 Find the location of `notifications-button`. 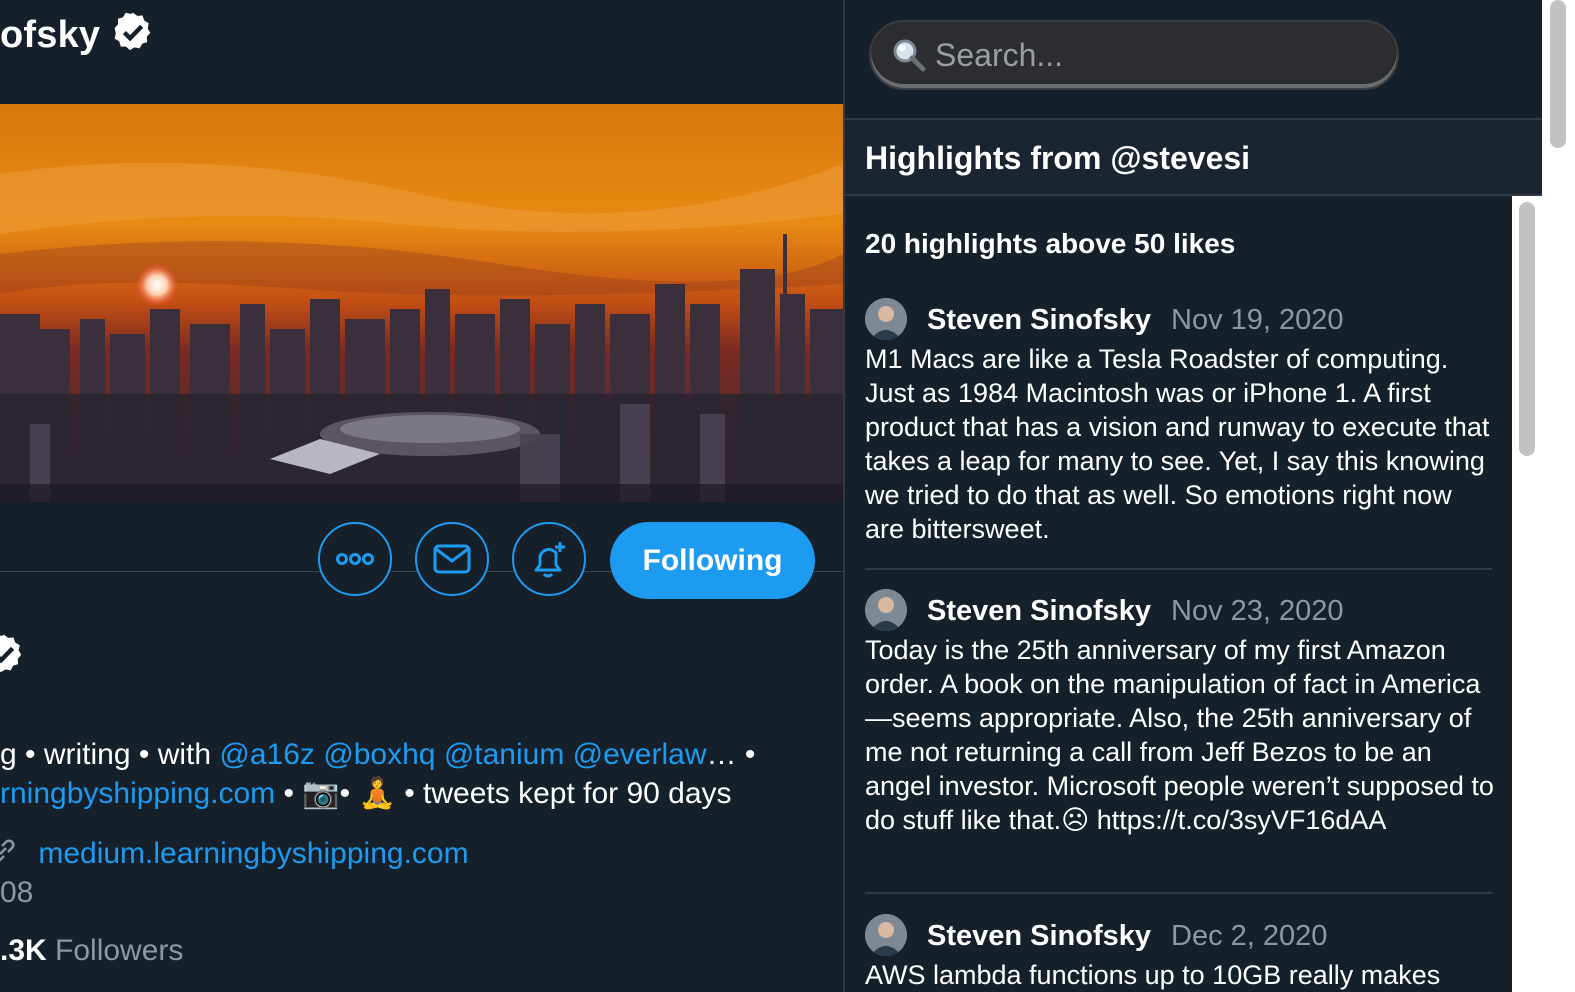

notifications-button is located at coordinates (549, 559).